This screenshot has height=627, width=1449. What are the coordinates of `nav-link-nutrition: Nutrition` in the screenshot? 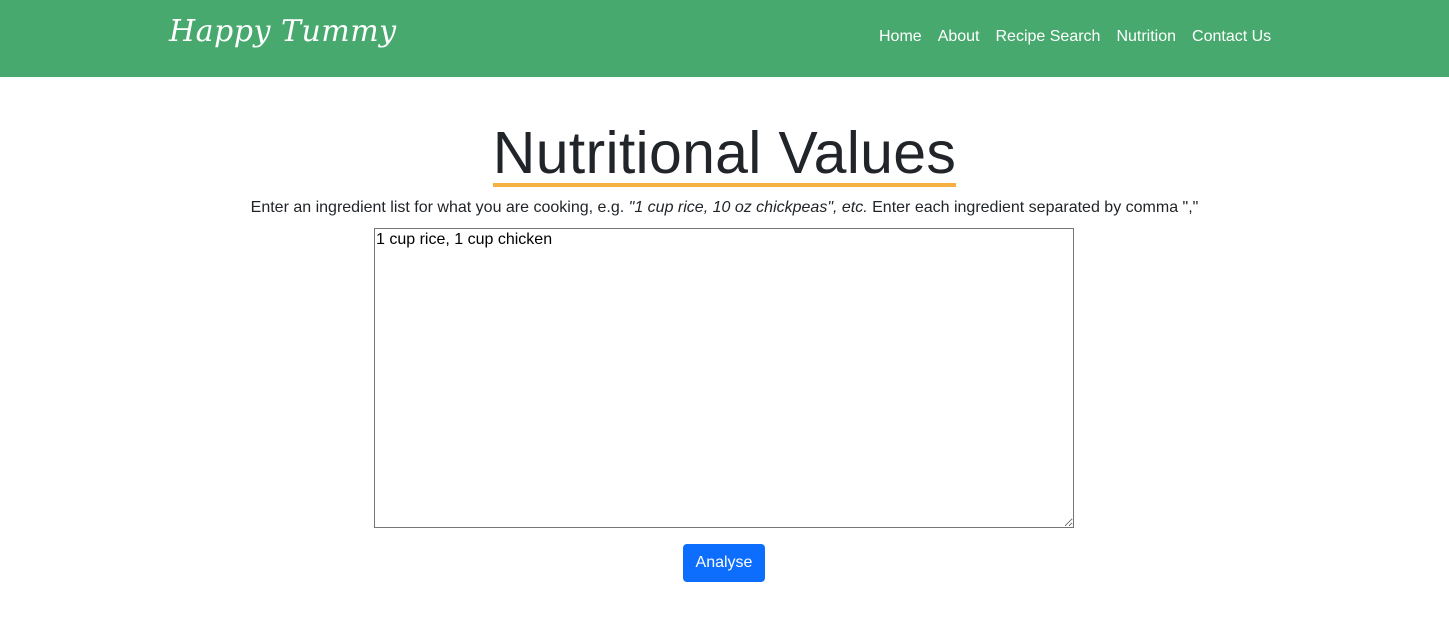 It's located at (1146, 37).